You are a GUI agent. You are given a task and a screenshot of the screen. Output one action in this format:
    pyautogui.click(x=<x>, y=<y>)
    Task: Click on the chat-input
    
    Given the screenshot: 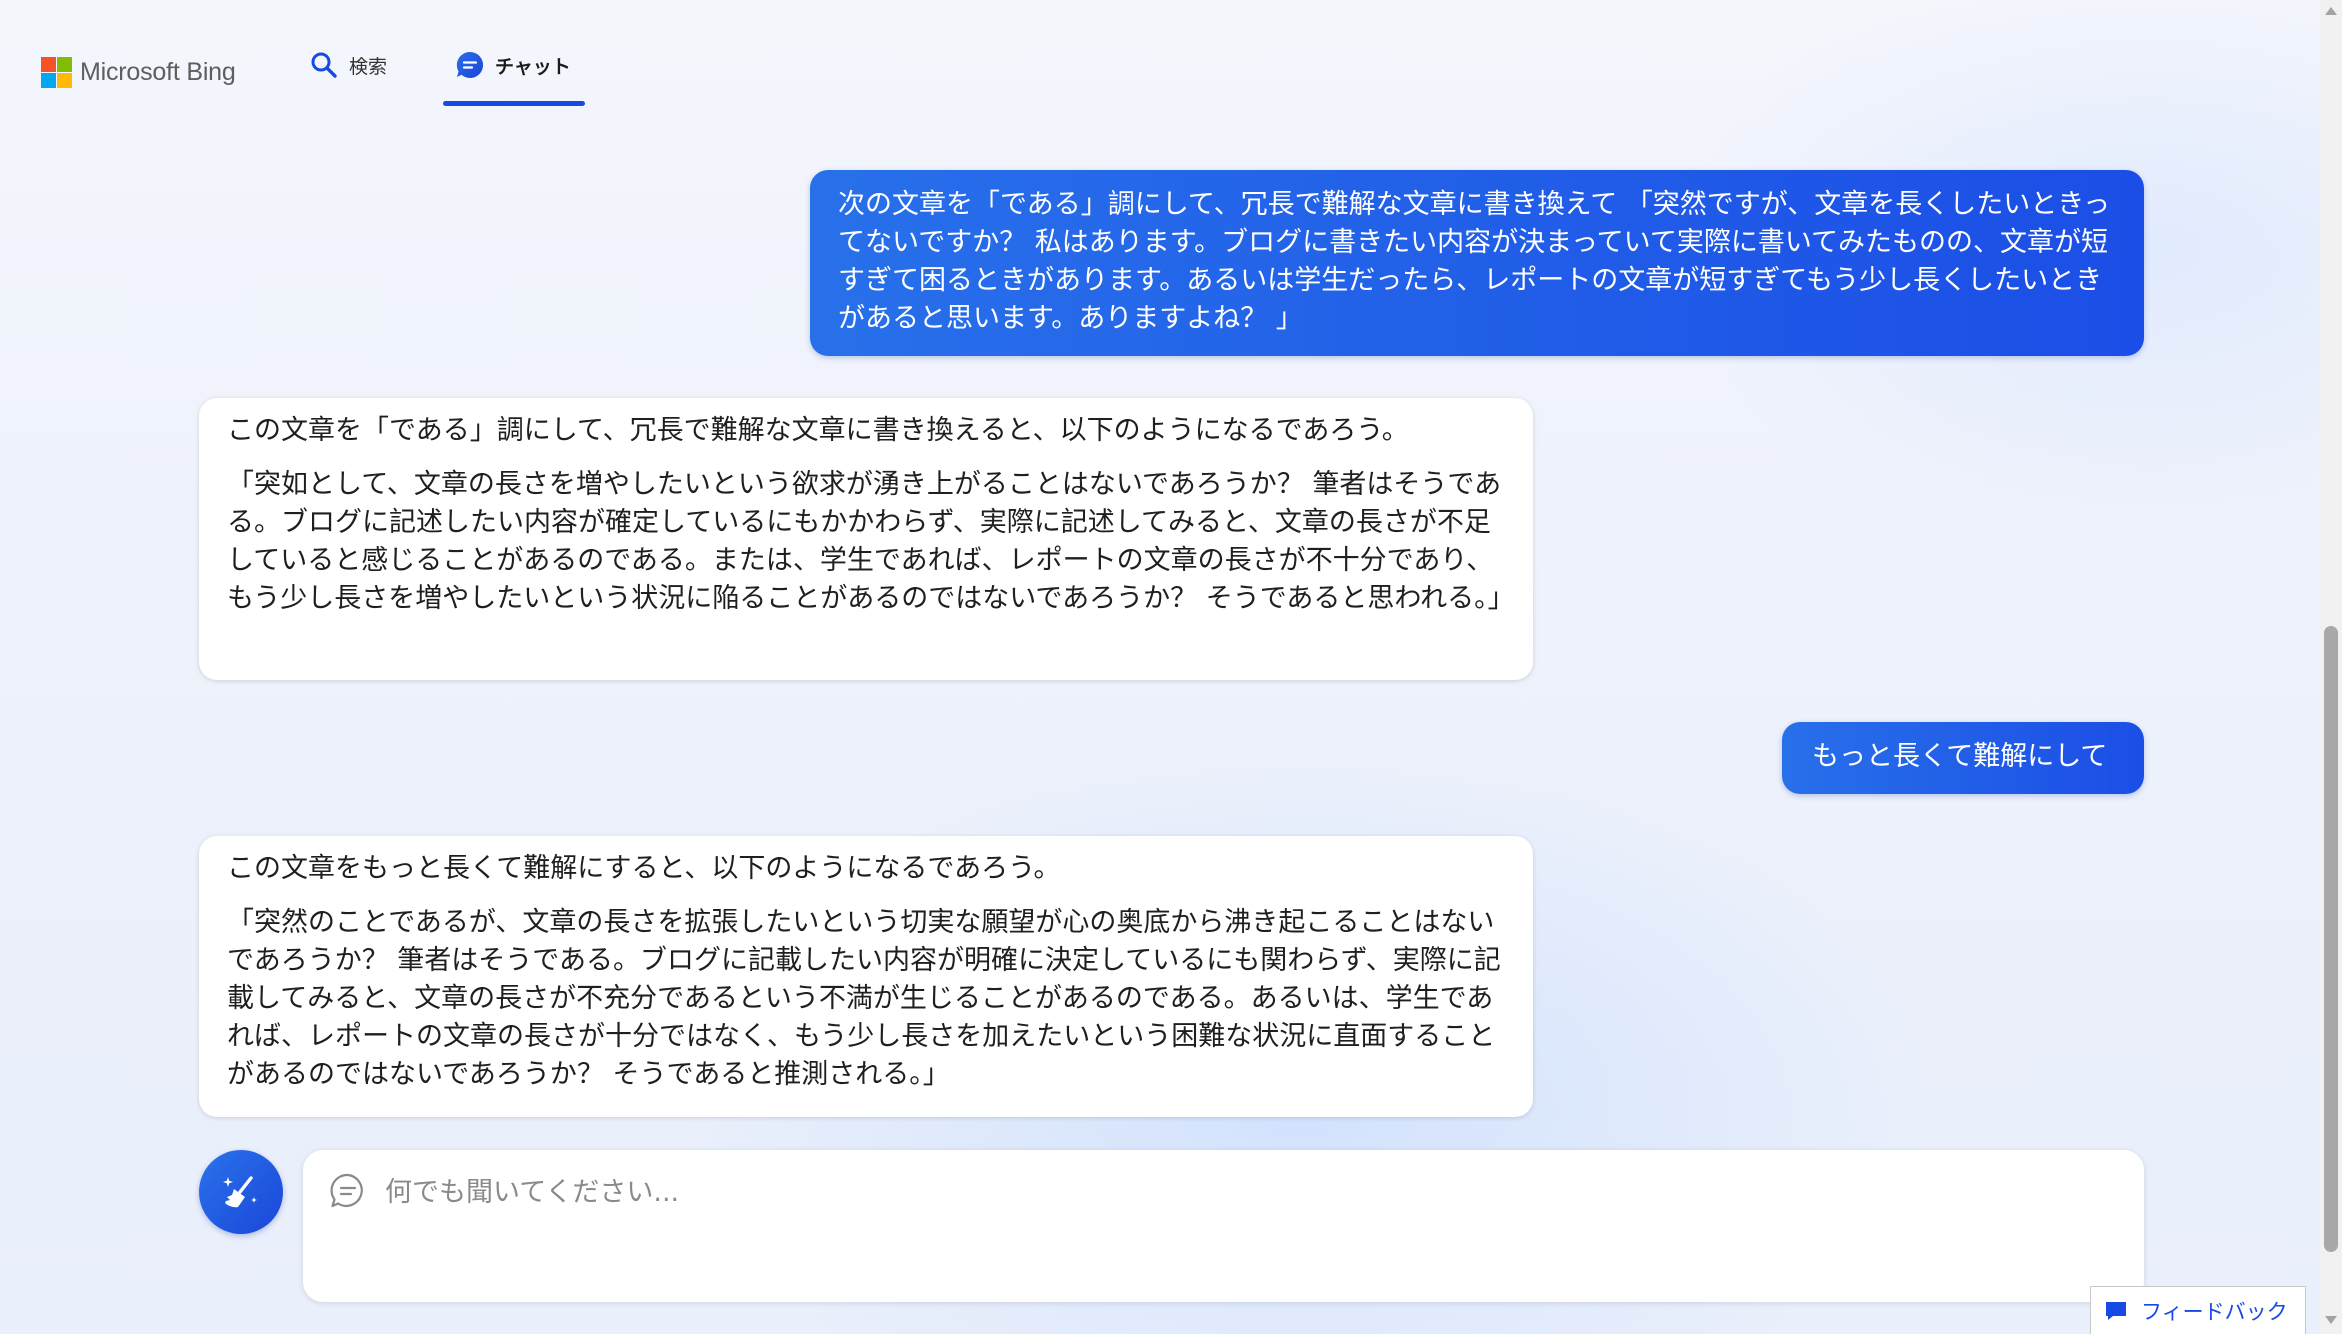 What is the action you would take?
    pyautogui.click(x=1235, y=1192)
    